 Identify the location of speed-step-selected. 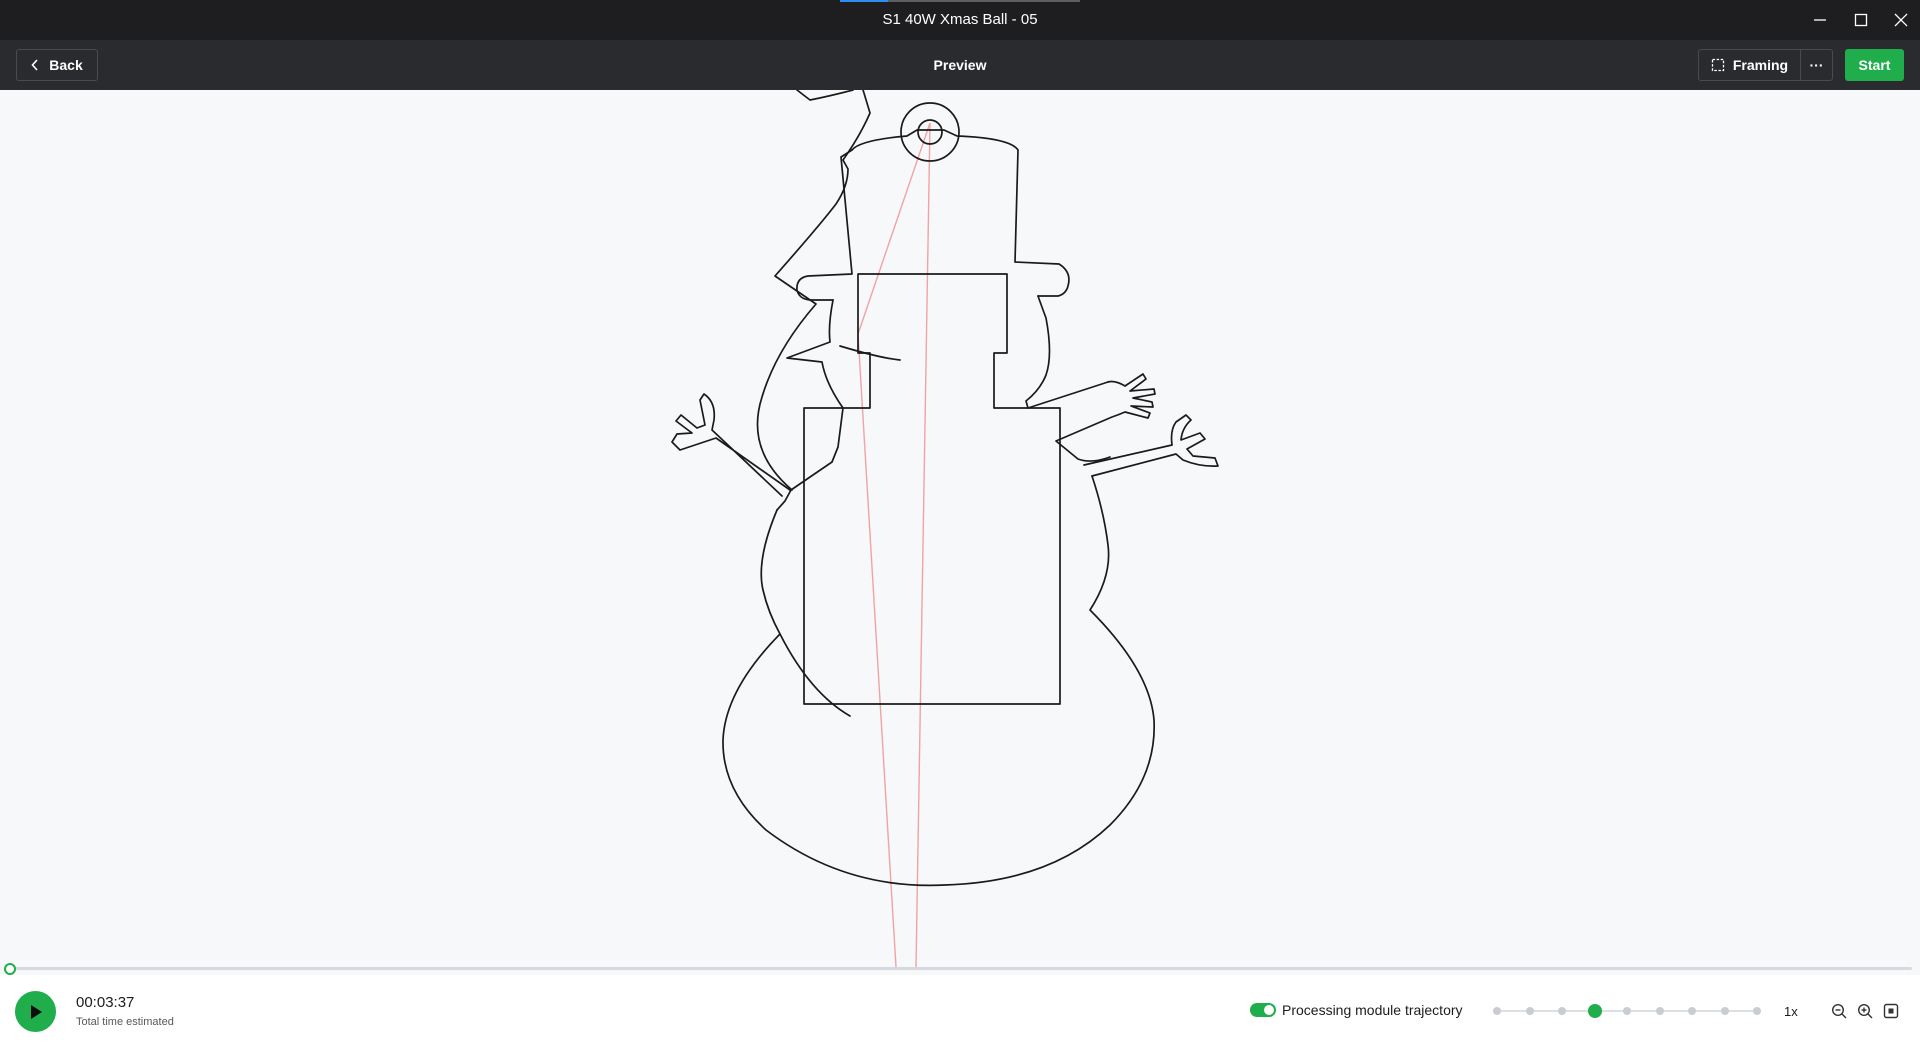
(1594, 1011).